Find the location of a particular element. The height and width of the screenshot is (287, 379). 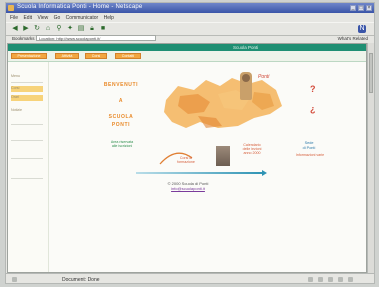

site-nav: Presentazione Attività Corsi Contatti is located at coordinates (187, 56).